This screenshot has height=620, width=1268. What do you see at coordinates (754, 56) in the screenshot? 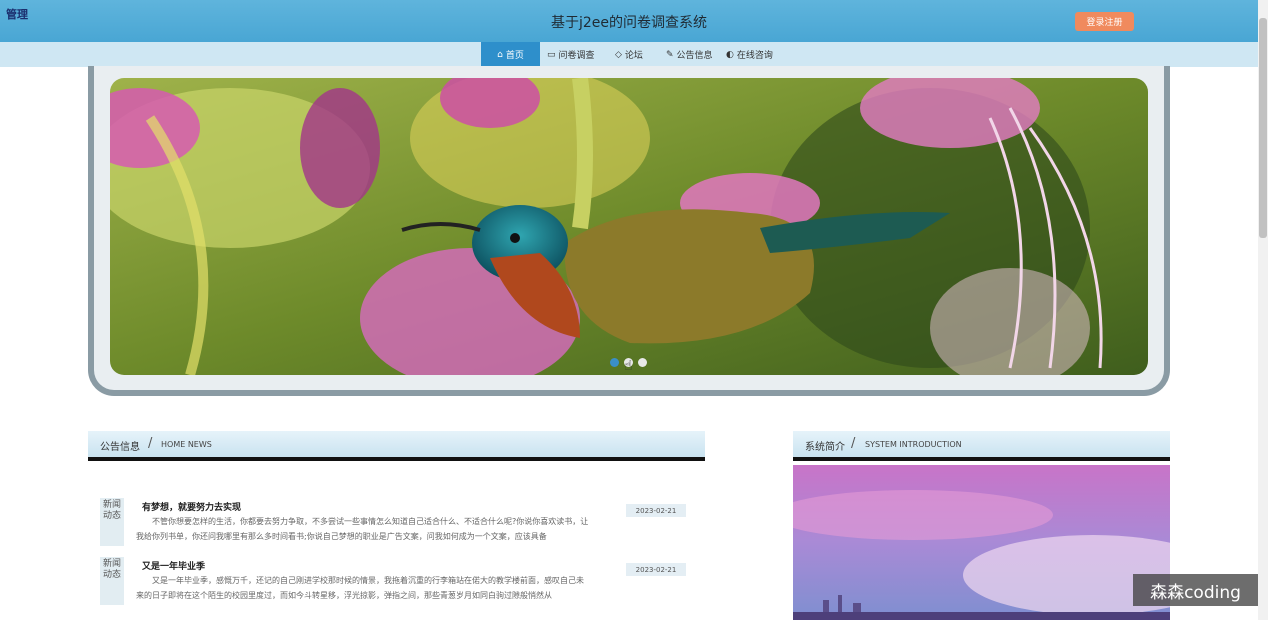
I see `nav-item-label: 在线咨询` at bounding box center [754, 56].